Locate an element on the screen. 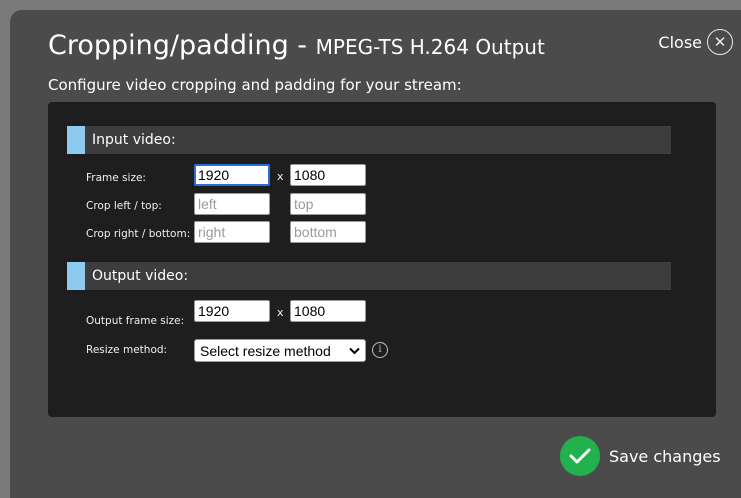  crop-left-field is located at coordinates (232, 204).